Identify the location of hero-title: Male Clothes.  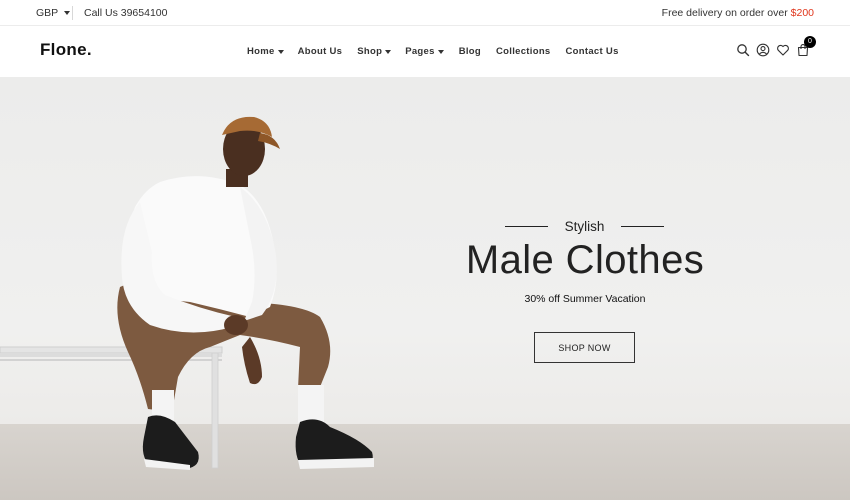
(585, 260).